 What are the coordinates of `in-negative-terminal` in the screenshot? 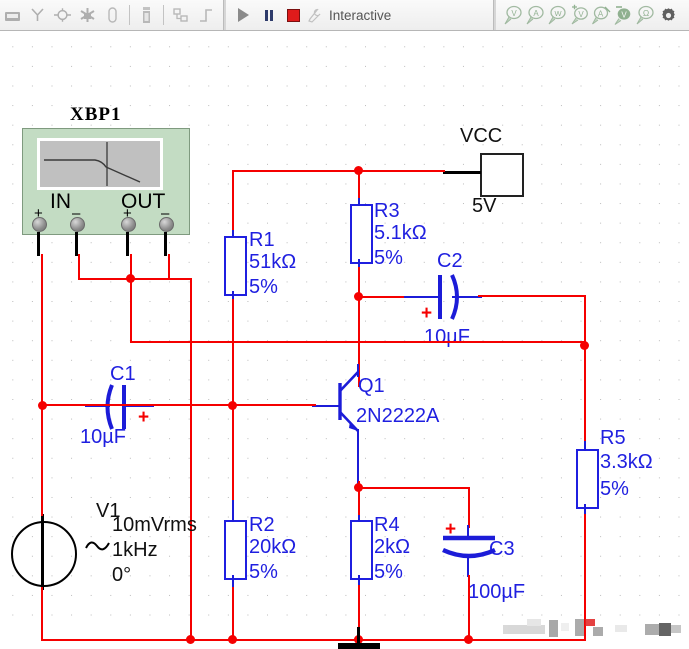 It's located at (77, 224).